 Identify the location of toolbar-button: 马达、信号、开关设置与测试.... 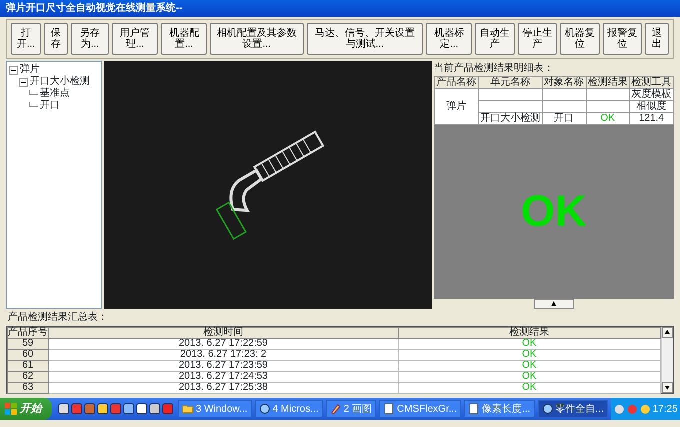
(365, 39).